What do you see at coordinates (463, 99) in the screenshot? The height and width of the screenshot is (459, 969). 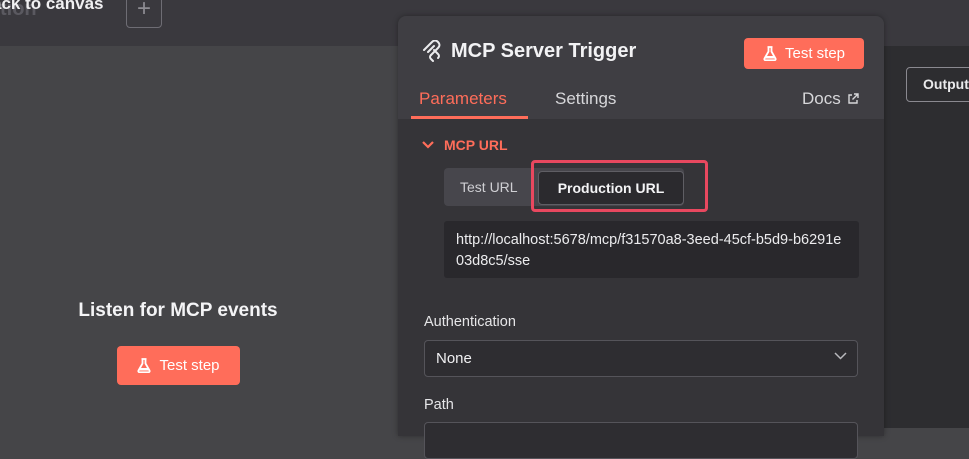 I see `tab-parameters: Parameters` at bounding box center [463, 99].